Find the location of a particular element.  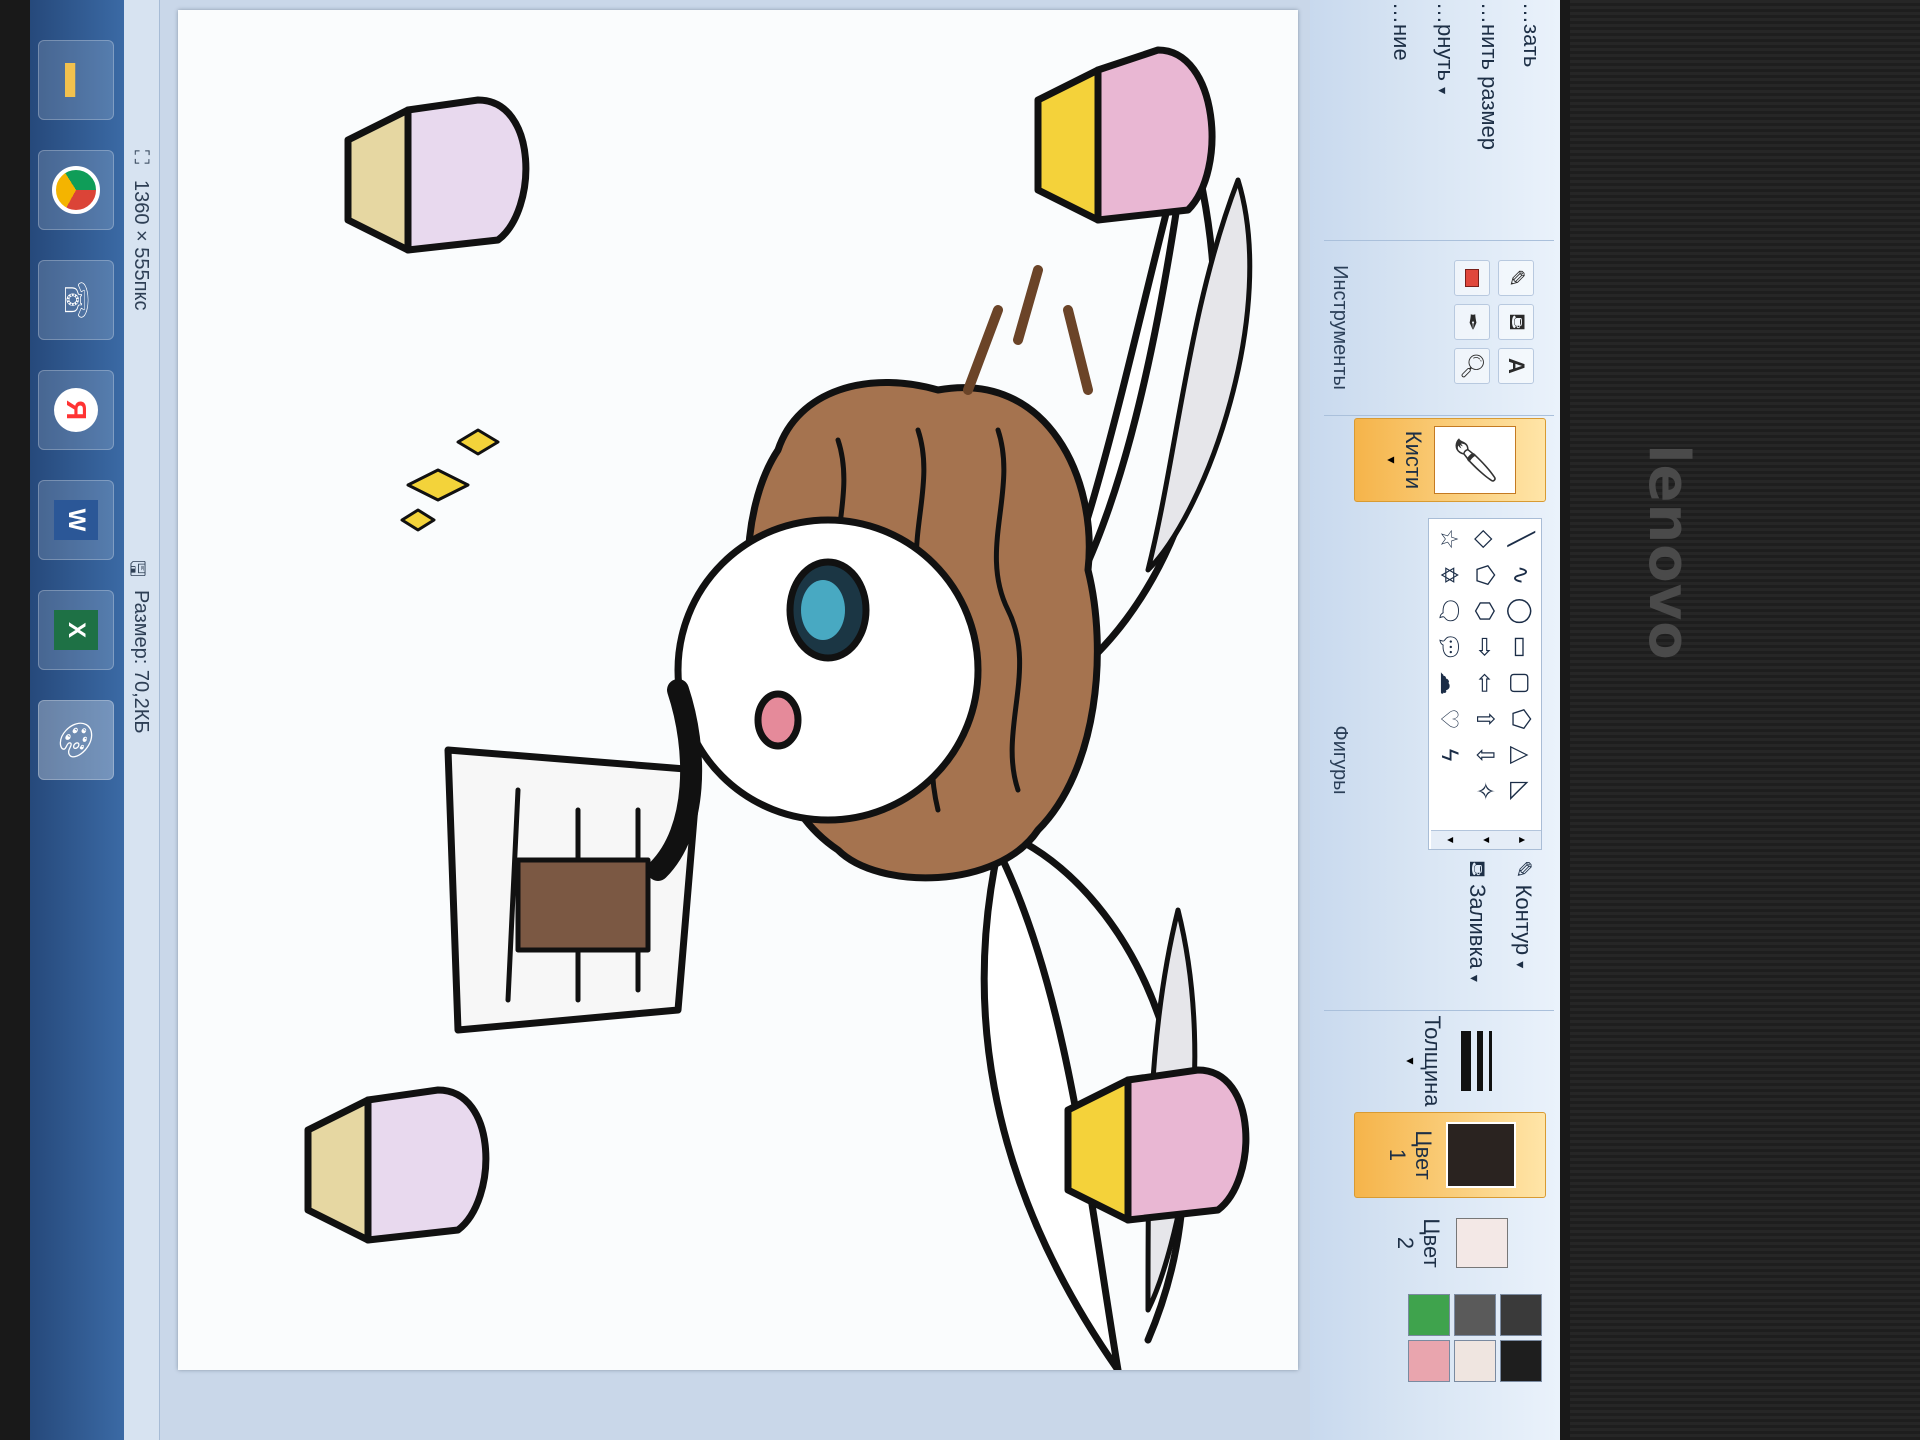

text-tool-icon: A is located at coordinates (1516, 366).